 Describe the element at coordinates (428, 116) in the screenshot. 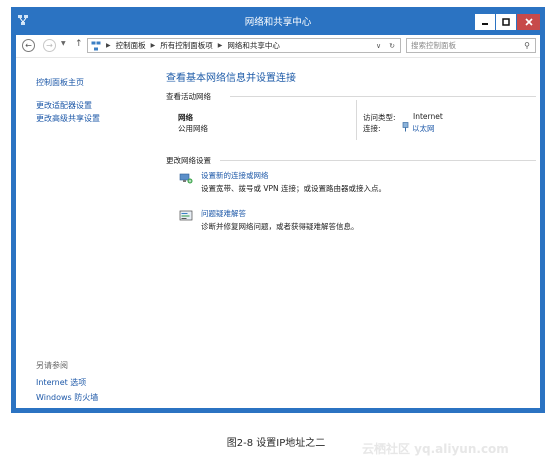

I see `access-type-value: Internet` at that location.